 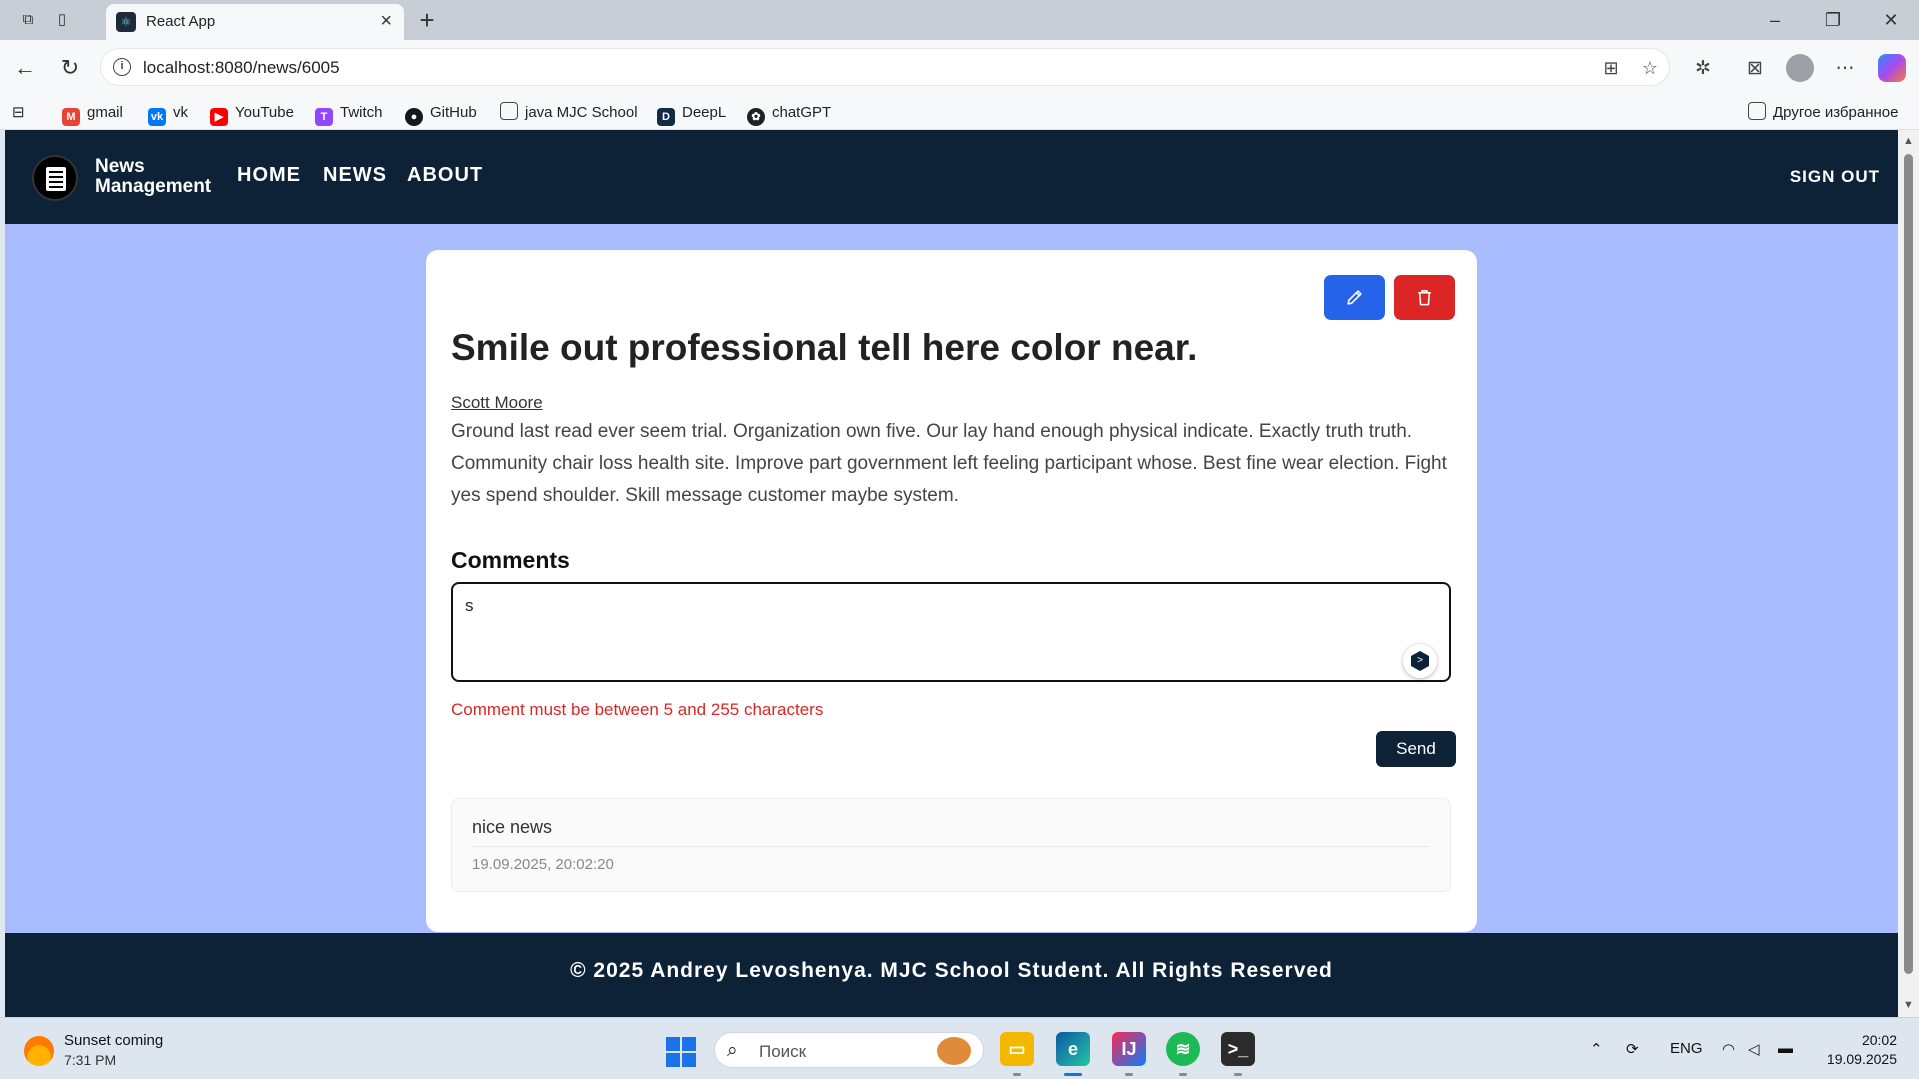 What do you see at coordinates (1823, 113) in the screenshot?
I see `other-favorites: Другое избранное` at bounding box center [1823, 113].